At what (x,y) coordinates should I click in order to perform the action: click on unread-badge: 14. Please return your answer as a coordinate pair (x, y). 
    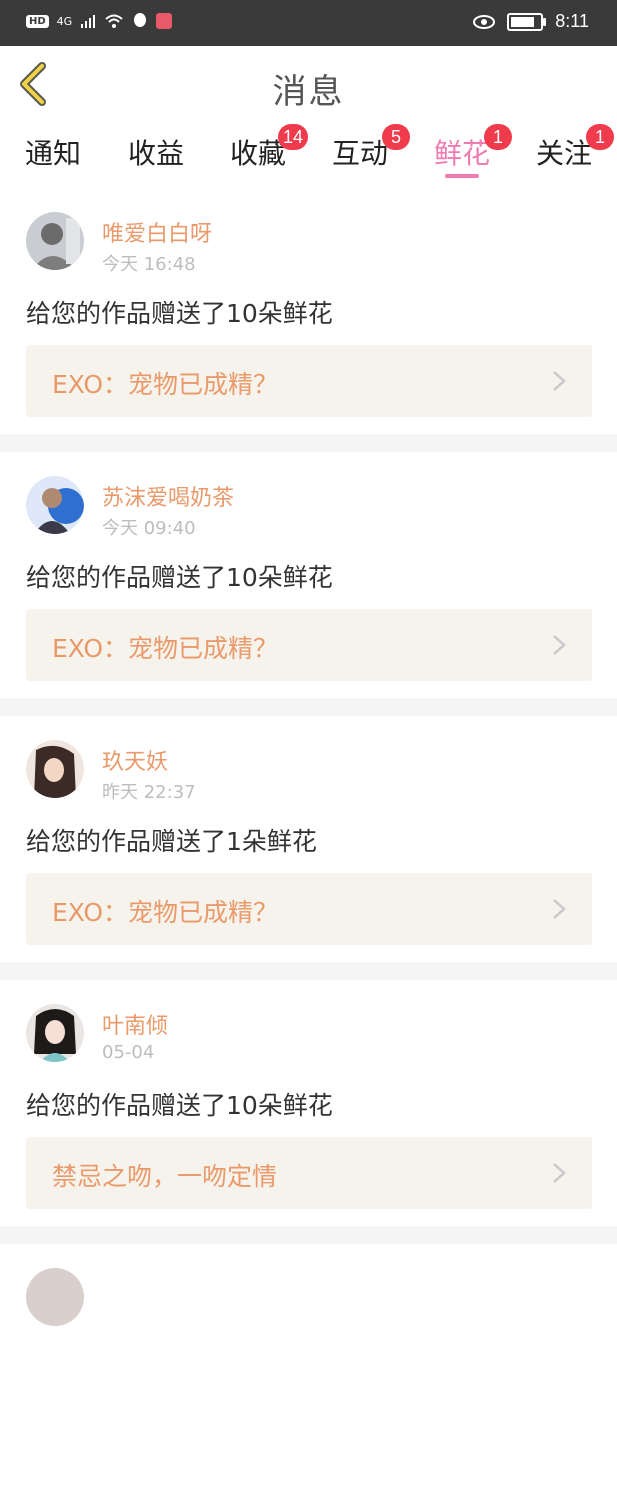
    Looking at the image, I should click on (293, 137).